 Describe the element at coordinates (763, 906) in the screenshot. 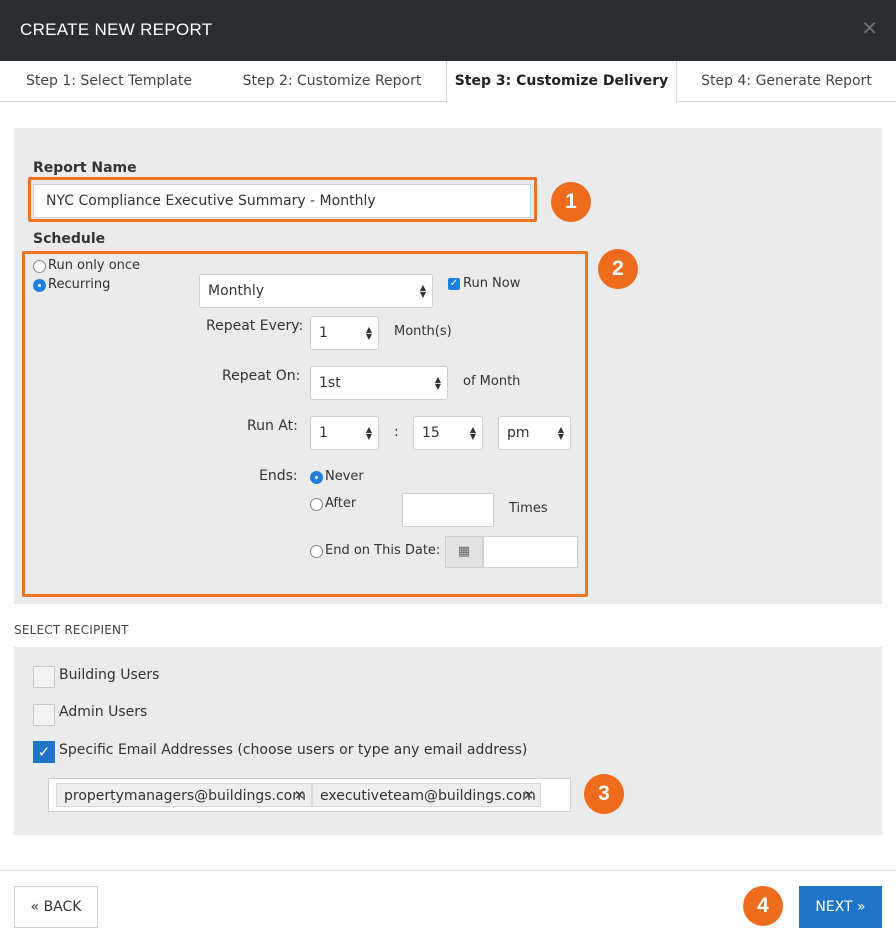

I see `callout-badge-4: 4` at that location.